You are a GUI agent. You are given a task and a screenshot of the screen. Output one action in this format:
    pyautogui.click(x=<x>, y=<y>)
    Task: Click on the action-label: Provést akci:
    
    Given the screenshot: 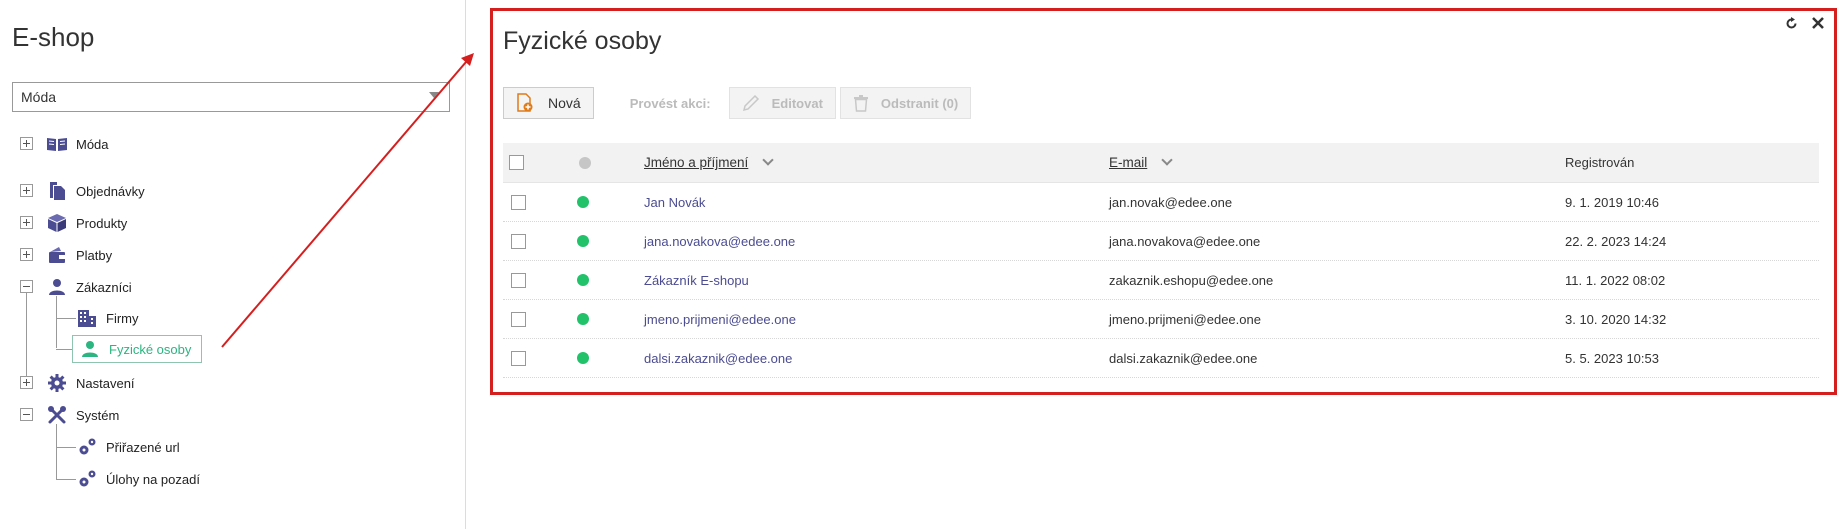 What is the action you would take?
    pyautogui.click(x=670, y=103)
    